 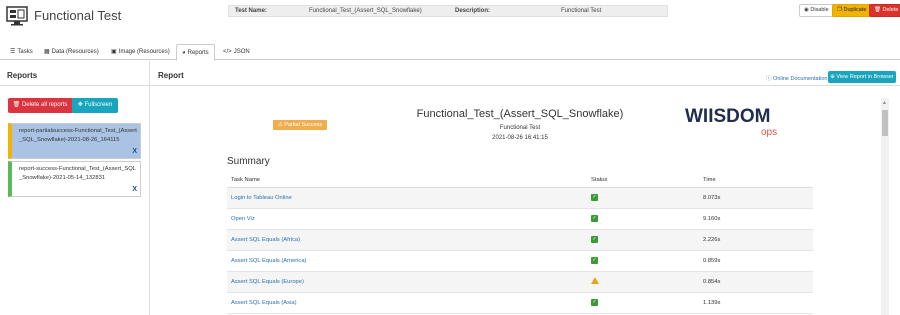 I want to click on code-icon: </>, so click(x=227, y=52).